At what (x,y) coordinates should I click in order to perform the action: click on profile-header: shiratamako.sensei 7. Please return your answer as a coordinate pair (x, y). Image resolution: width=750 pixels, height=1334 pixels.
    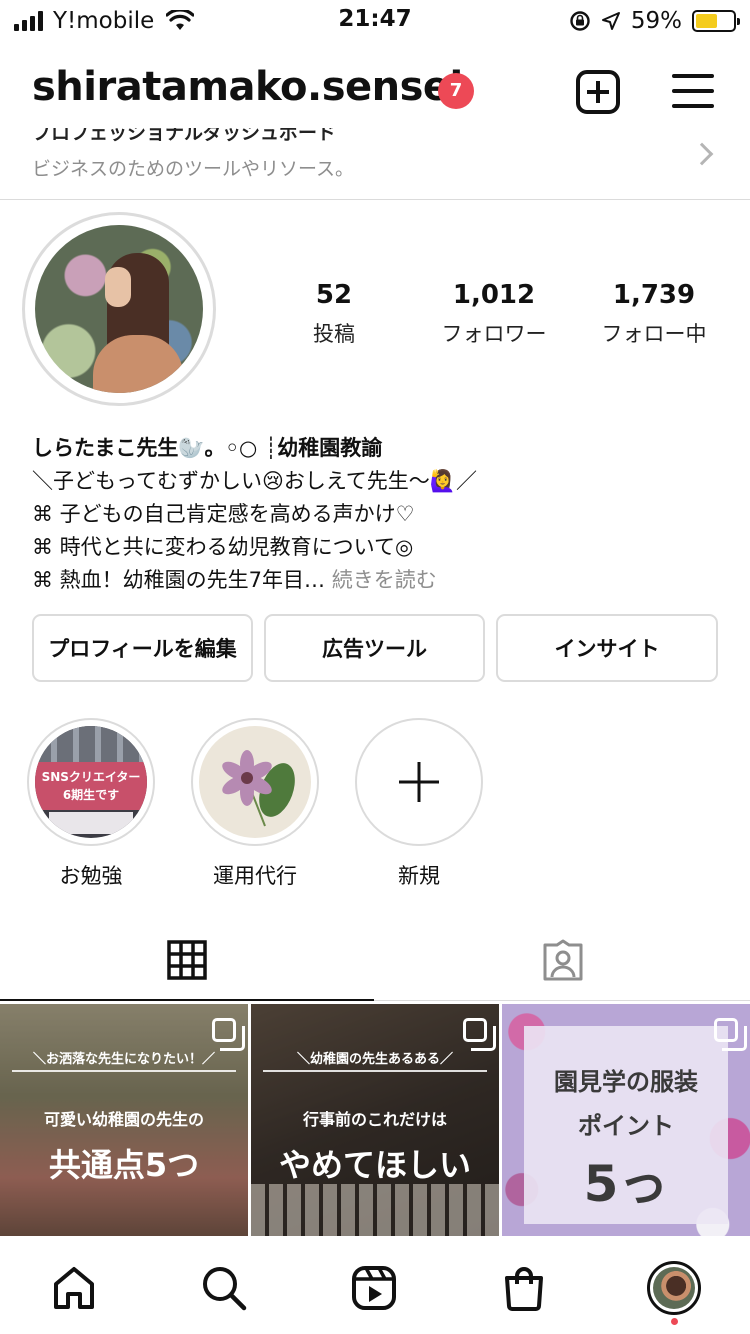
    Looking at the image, I should click on (375, 93).